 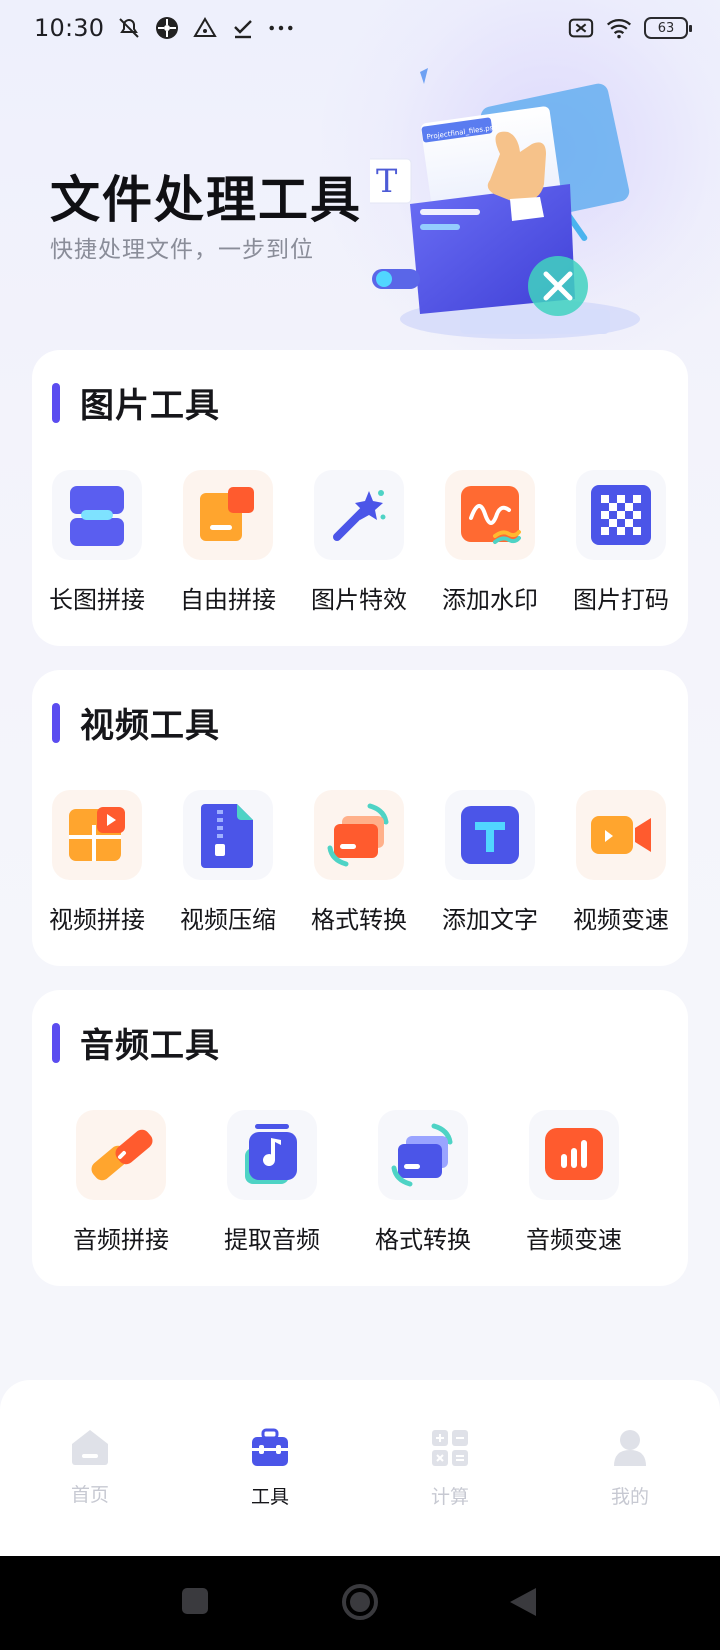 What do you see at coordinates (621, 920) in the screenshot?
I see `tool-label: 视频变速` at bounding box center [621, 920].